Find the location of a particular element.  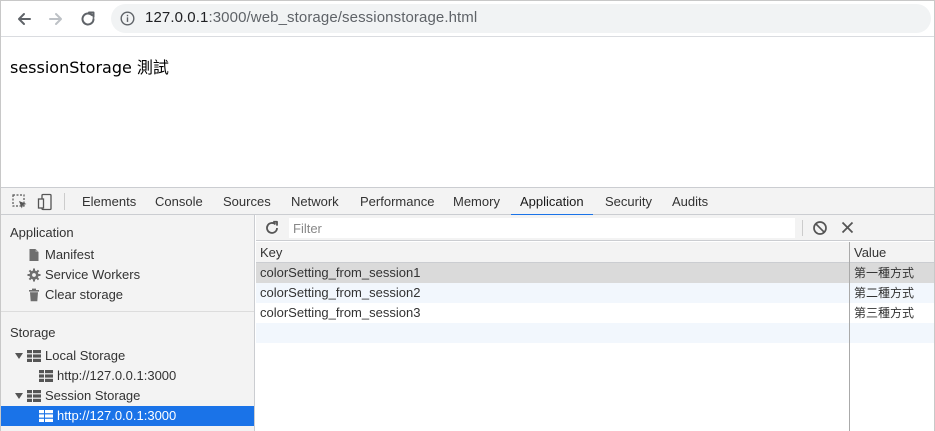

tab-memory: Memory is located at coordinates (476, 201).